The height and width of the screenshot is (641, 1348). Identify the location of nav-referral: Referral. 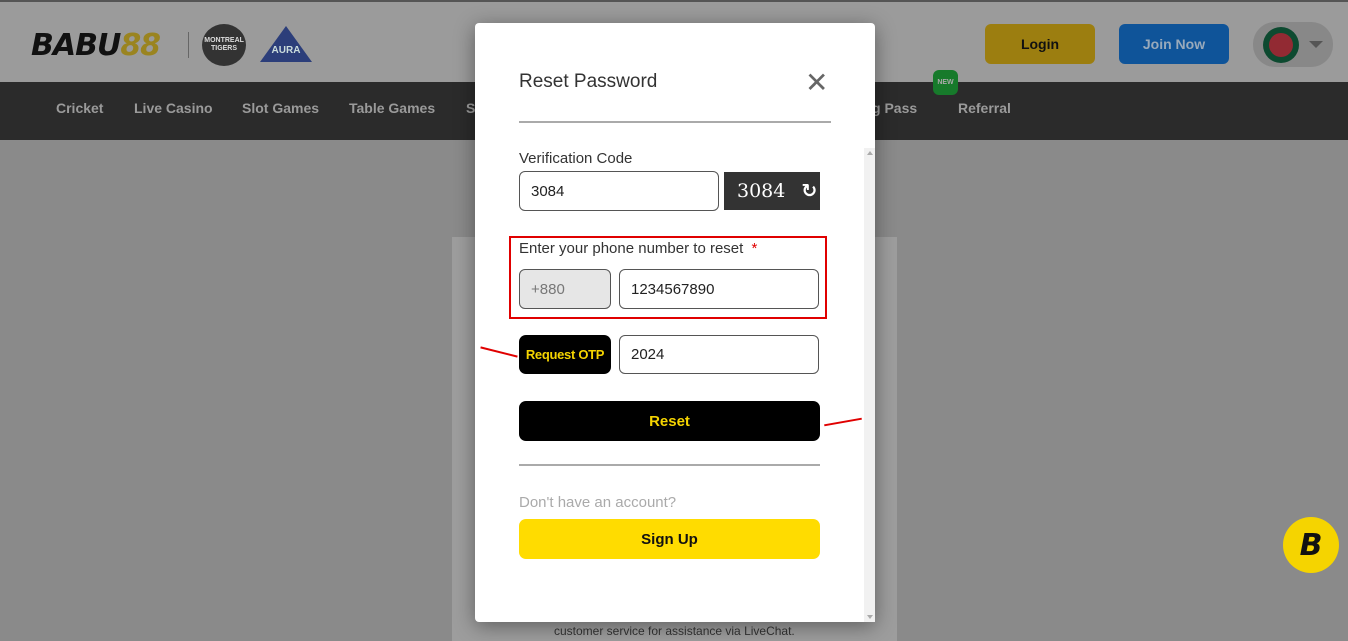
(984, 108).